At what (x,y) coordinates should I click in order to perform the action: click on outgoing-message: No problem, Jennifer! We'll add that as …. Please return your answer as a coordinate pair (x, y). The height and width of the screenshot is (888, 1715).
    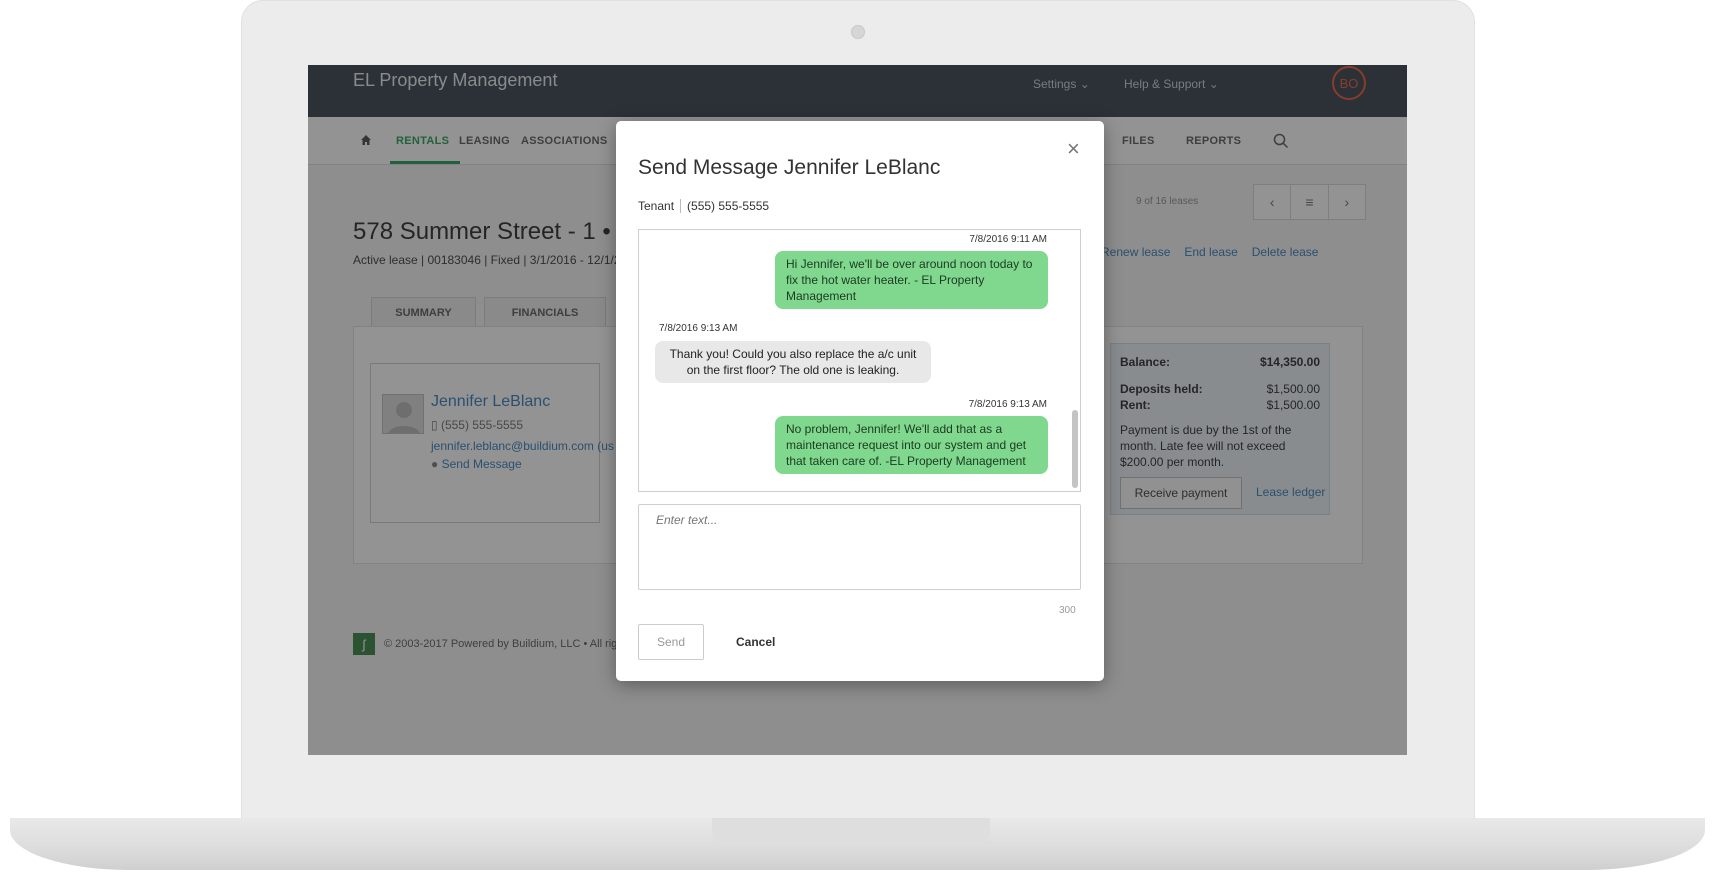
    Looking at the image, I should click on (911, 445).